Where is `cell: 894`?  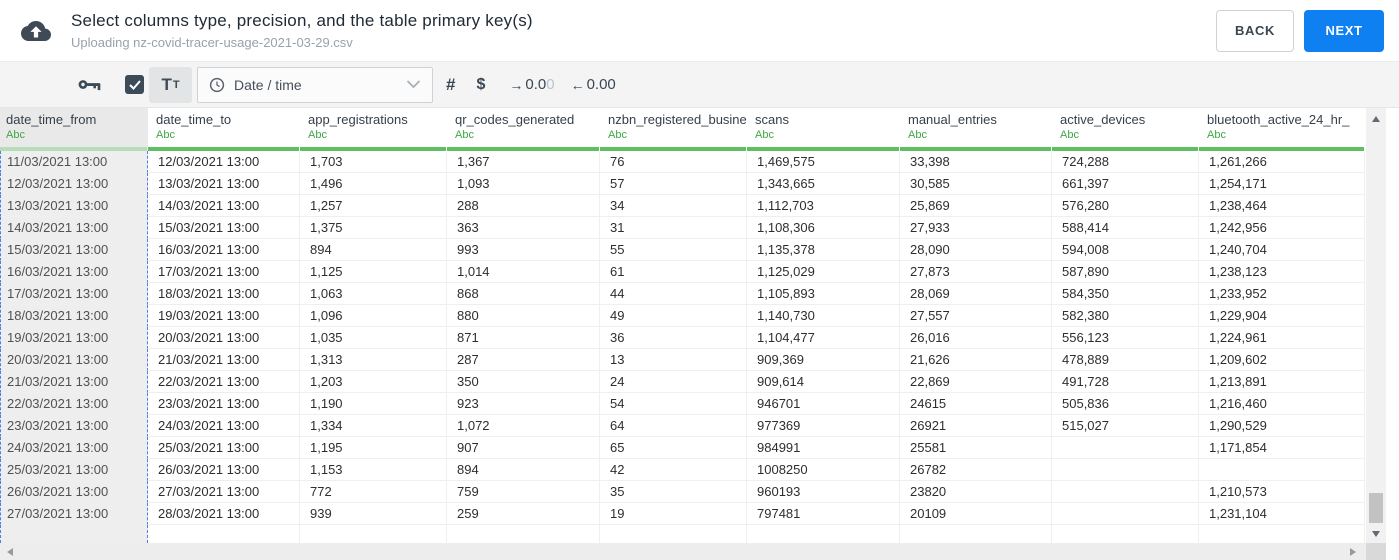
cell: 894 is located at coordinates (523, 470).